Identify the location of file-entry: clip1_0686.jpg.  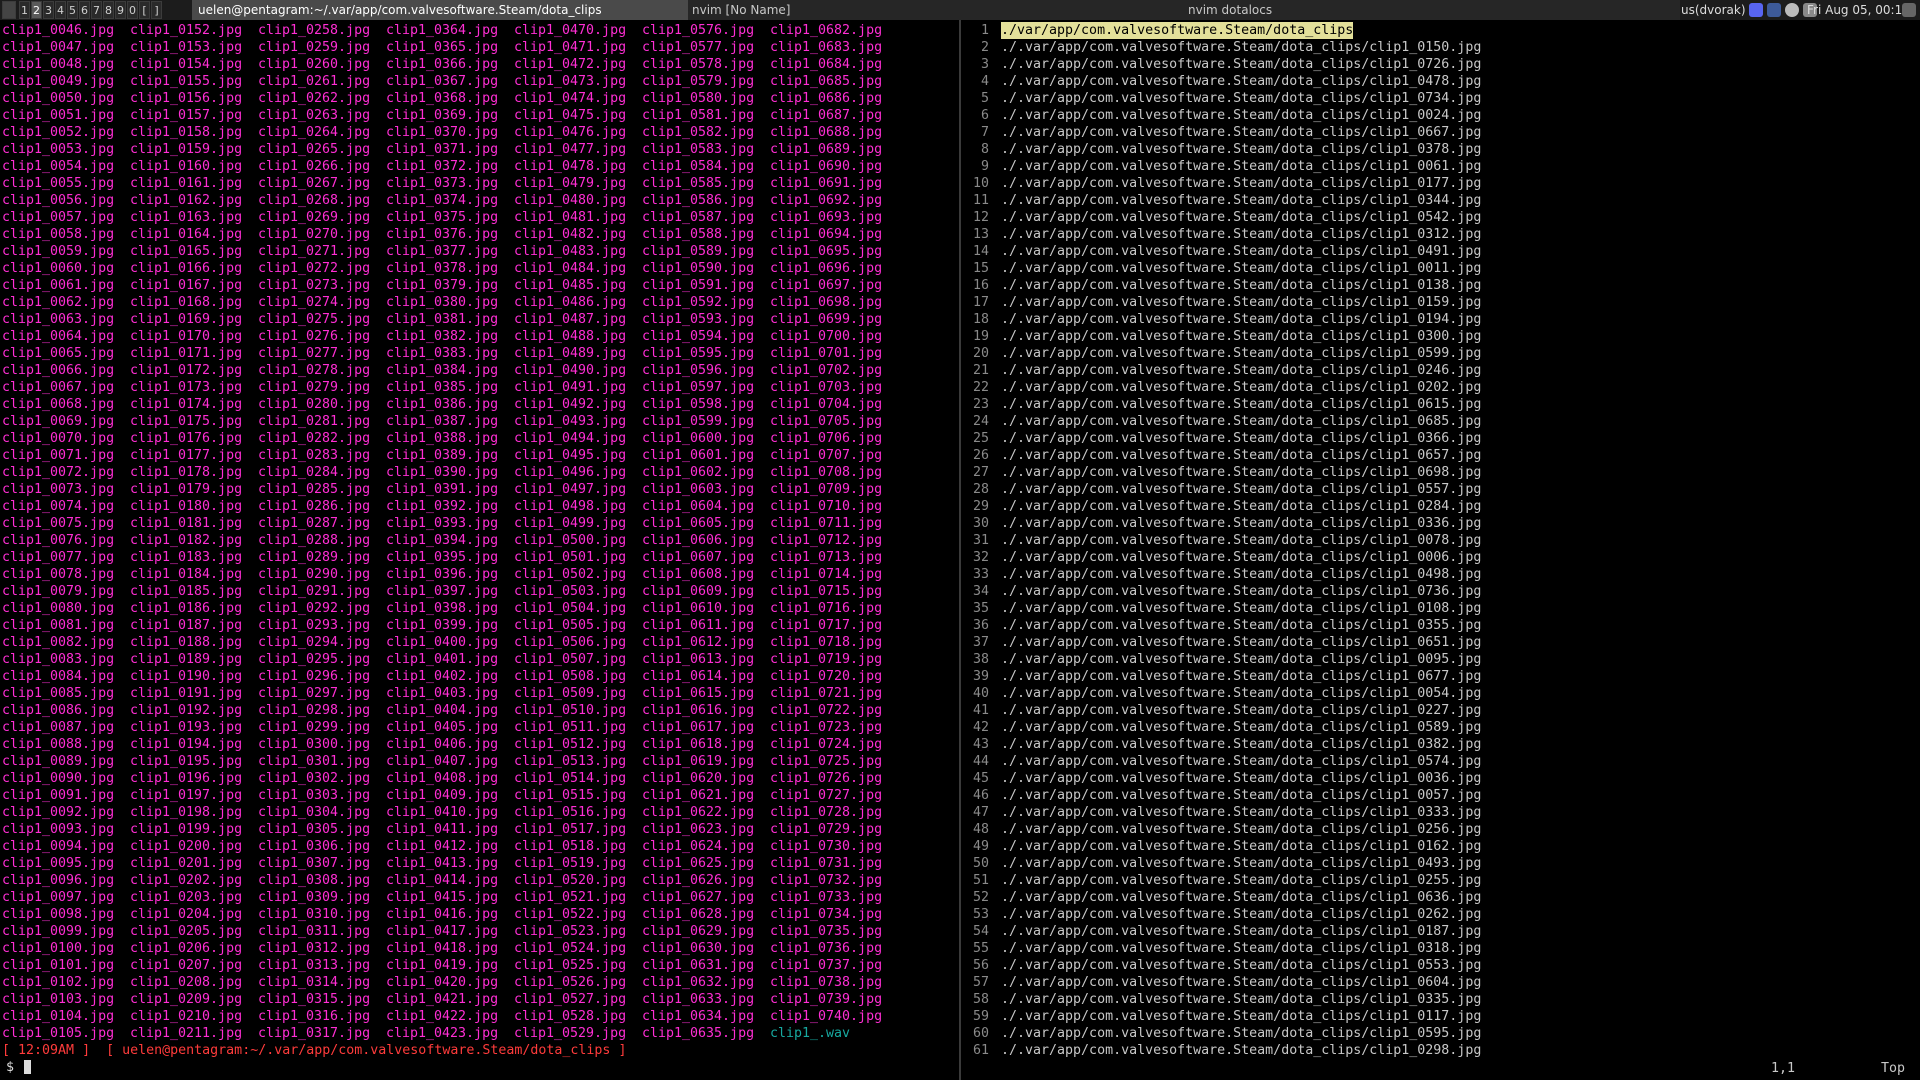
(826, 98).